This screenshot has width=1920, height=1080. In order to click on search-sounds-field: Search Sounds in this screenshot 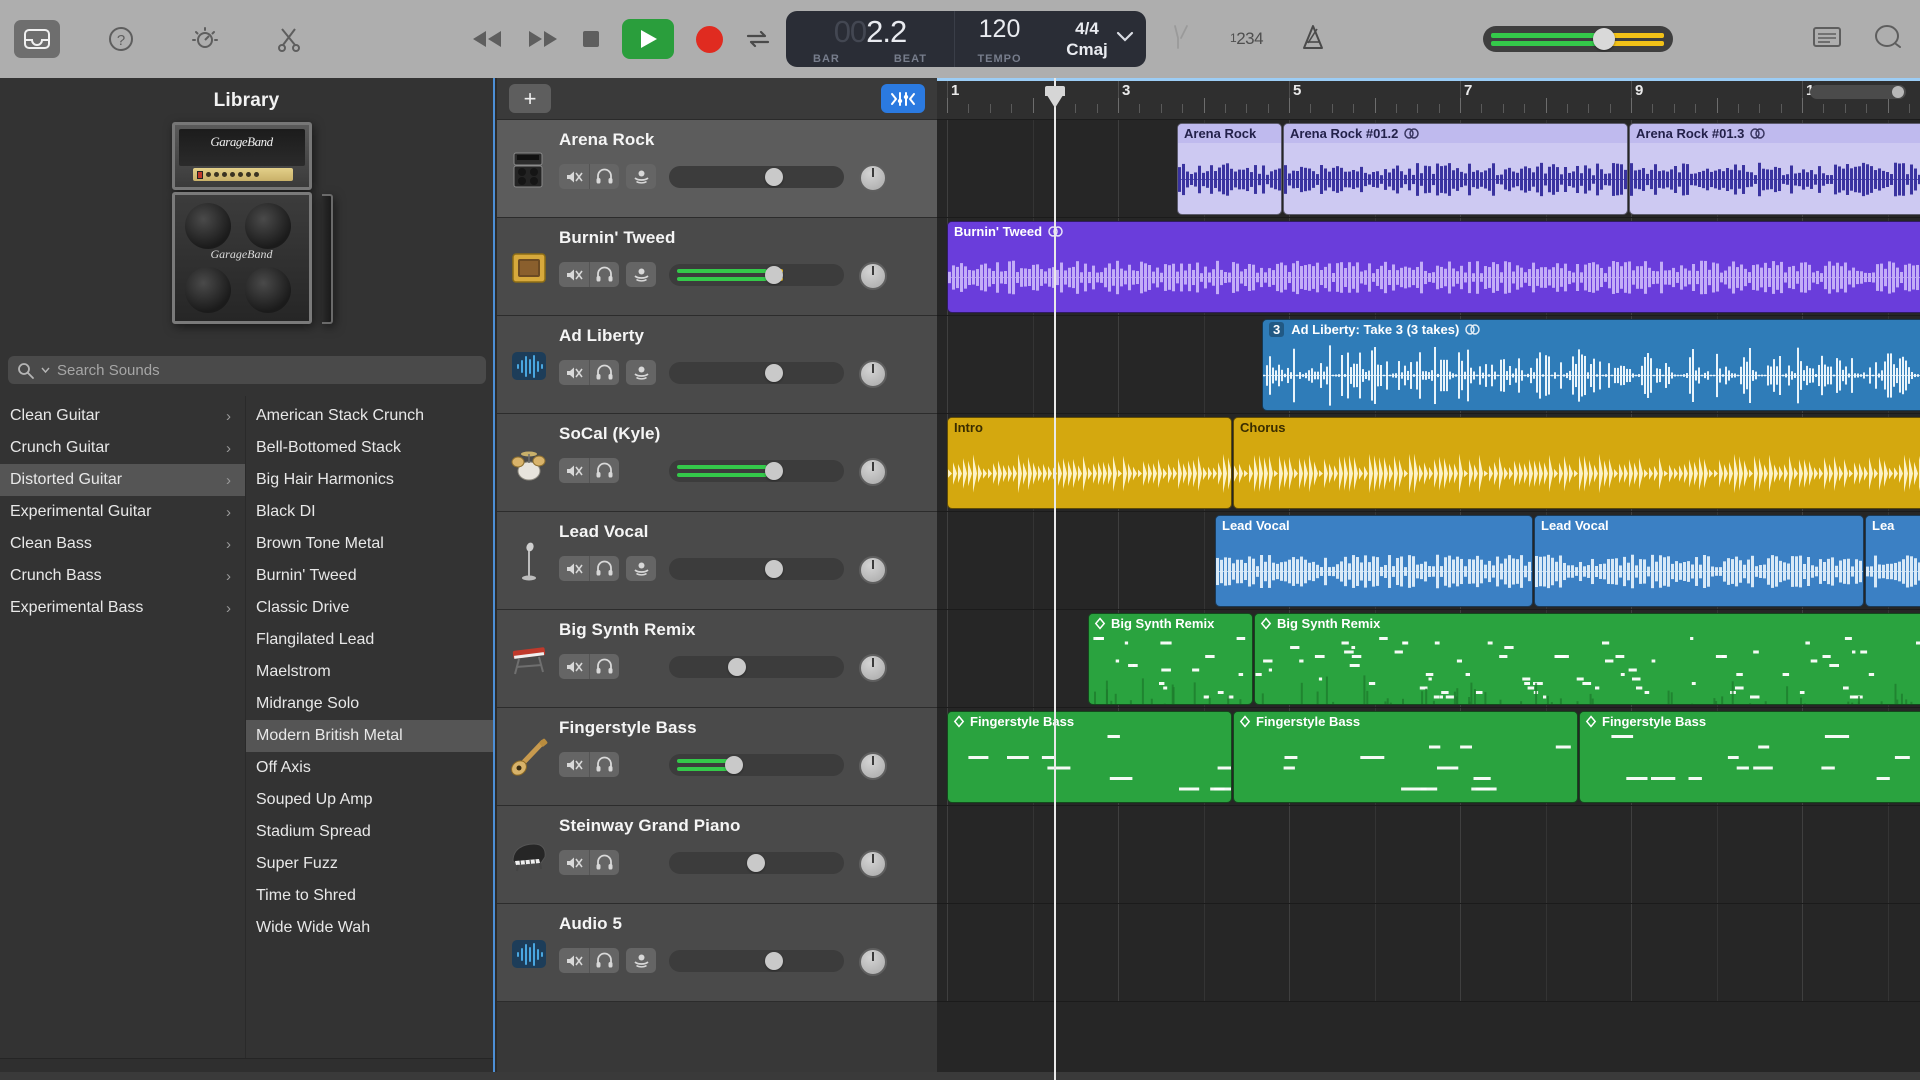, I will do `click(247, 370)`.